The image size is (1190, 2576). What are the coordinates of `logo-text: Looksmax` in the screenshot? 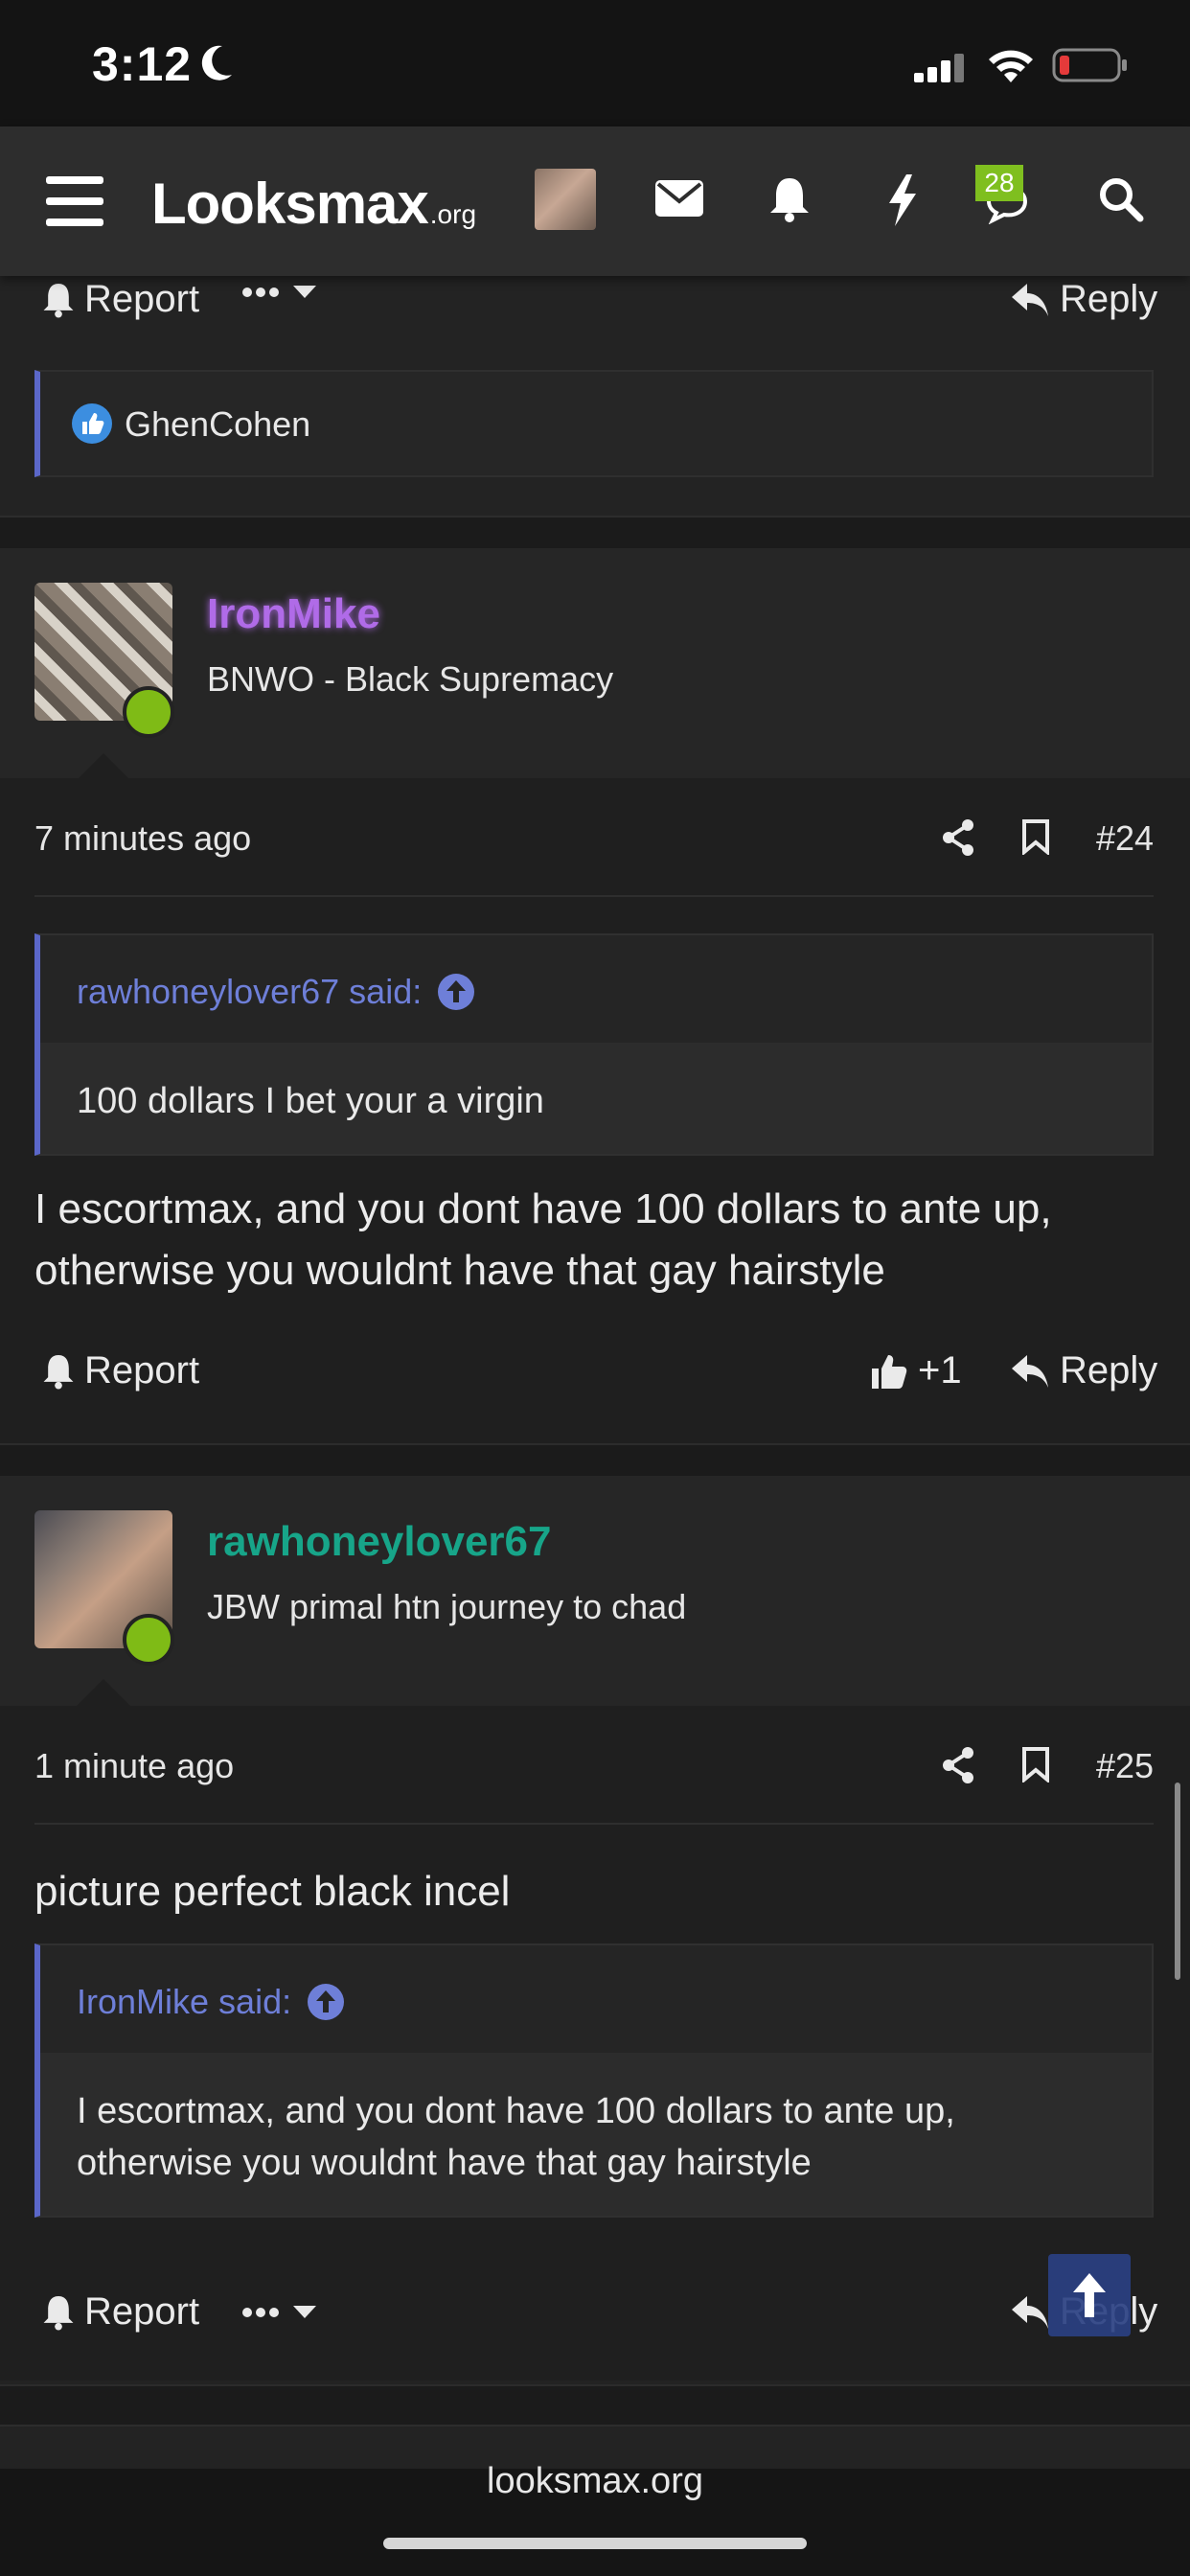 It's located at (290, 204).